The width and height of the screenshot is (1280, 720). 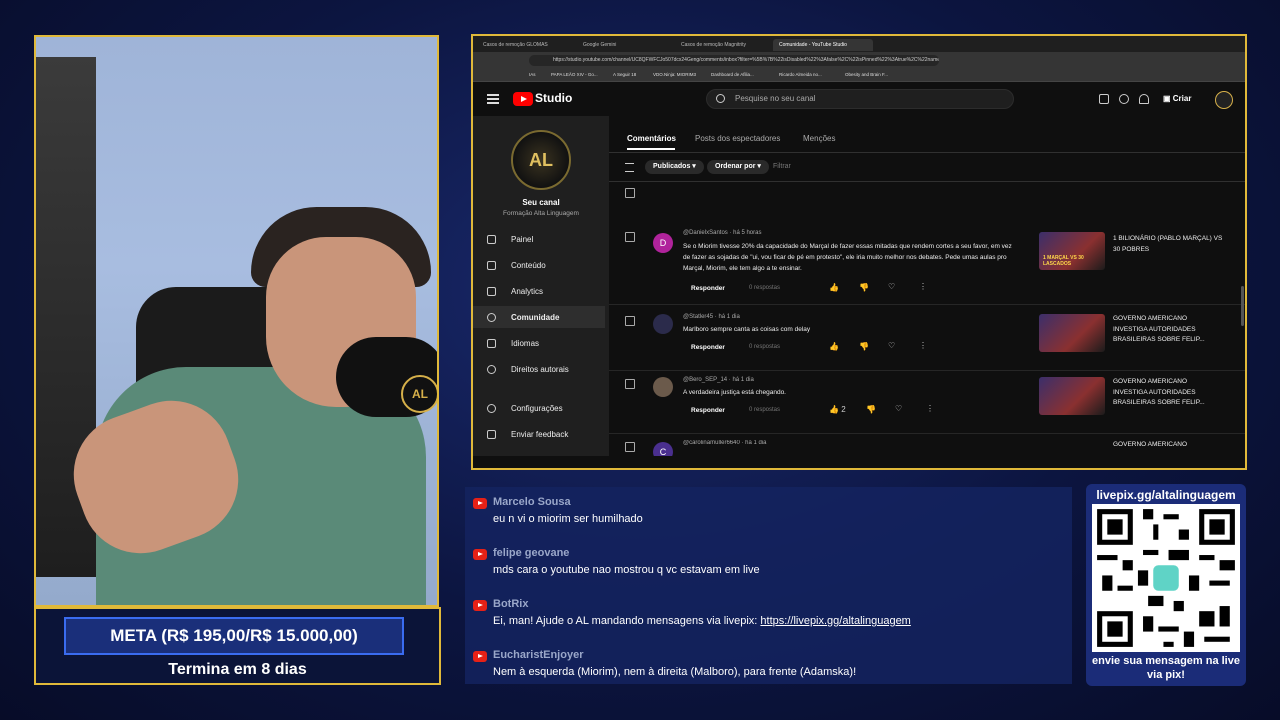 I want to click on search-input: Pesquise no seu canal, so click(x=860, y=99).